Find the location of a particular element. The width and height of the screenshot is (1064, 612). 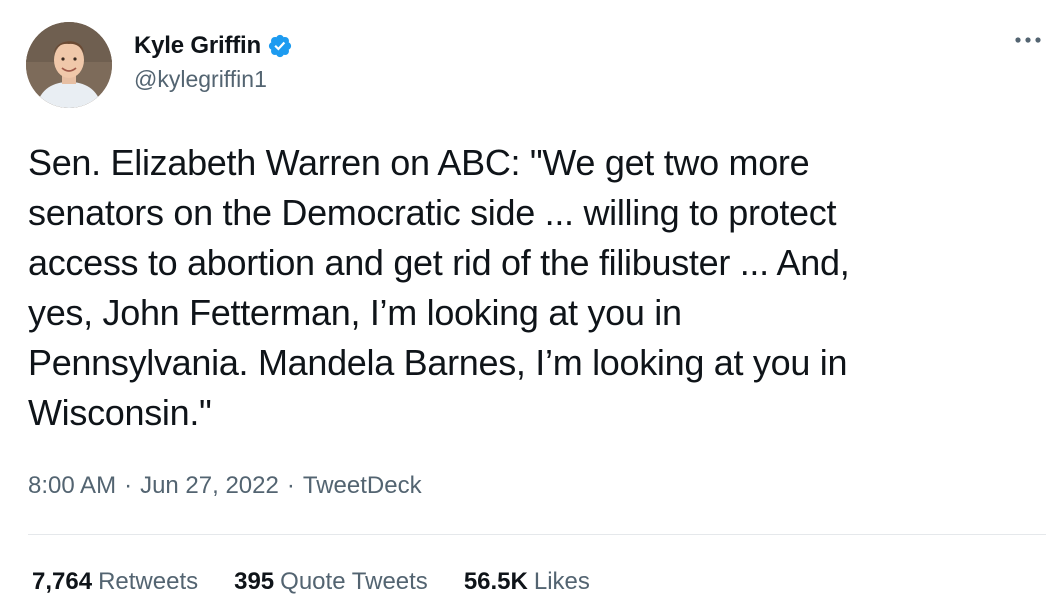

display-name: Kyle Griffin is located at coordinates (197, 46).